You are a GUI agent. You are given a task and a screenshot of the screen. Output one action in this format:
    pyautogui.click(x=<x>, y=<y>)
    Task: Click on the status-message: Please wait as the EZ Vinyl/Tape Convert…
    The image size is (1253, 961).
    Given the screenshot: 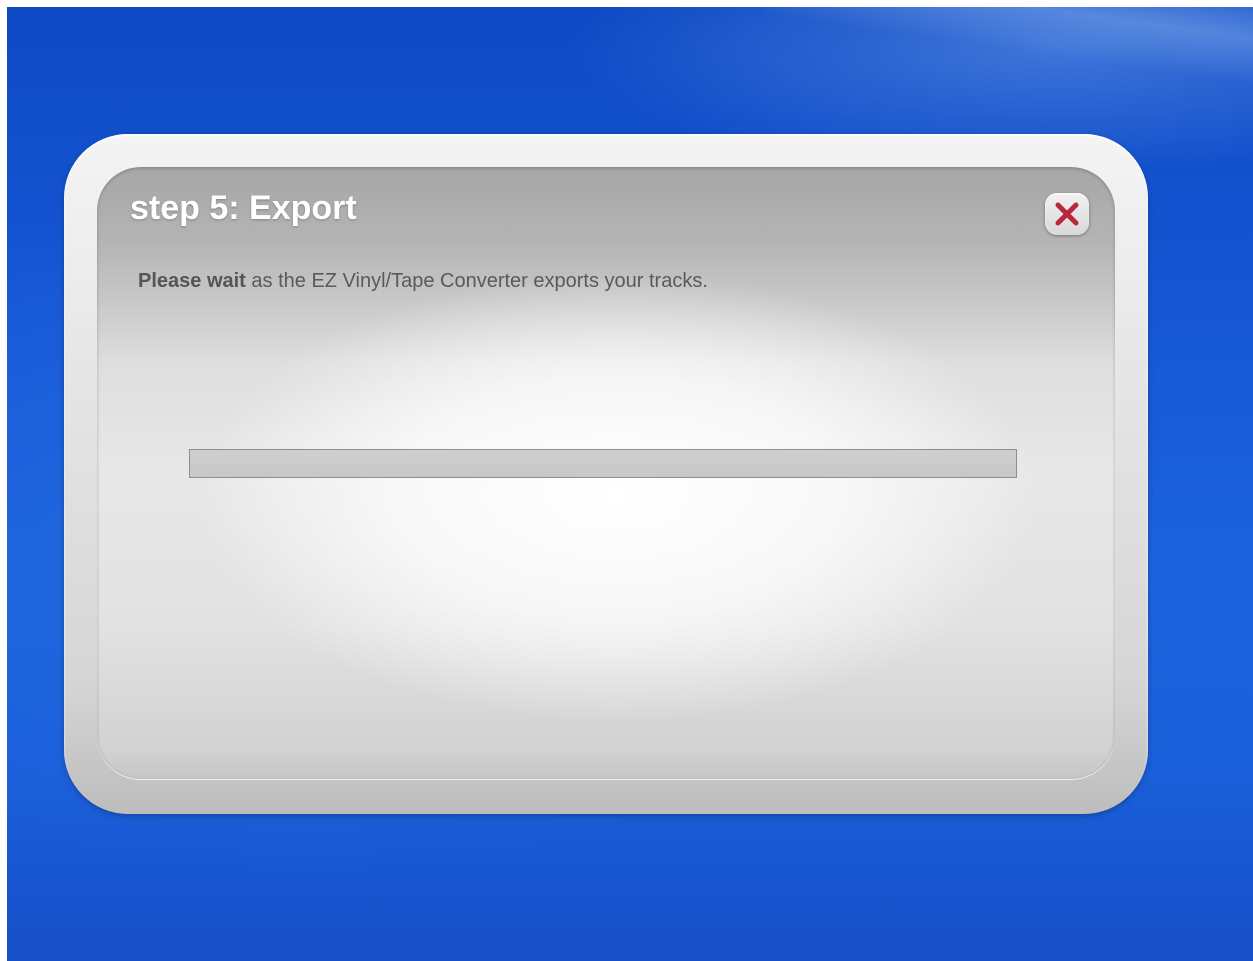 What is the action you would take?
    pyautogui.click(x=423, y=281)
    